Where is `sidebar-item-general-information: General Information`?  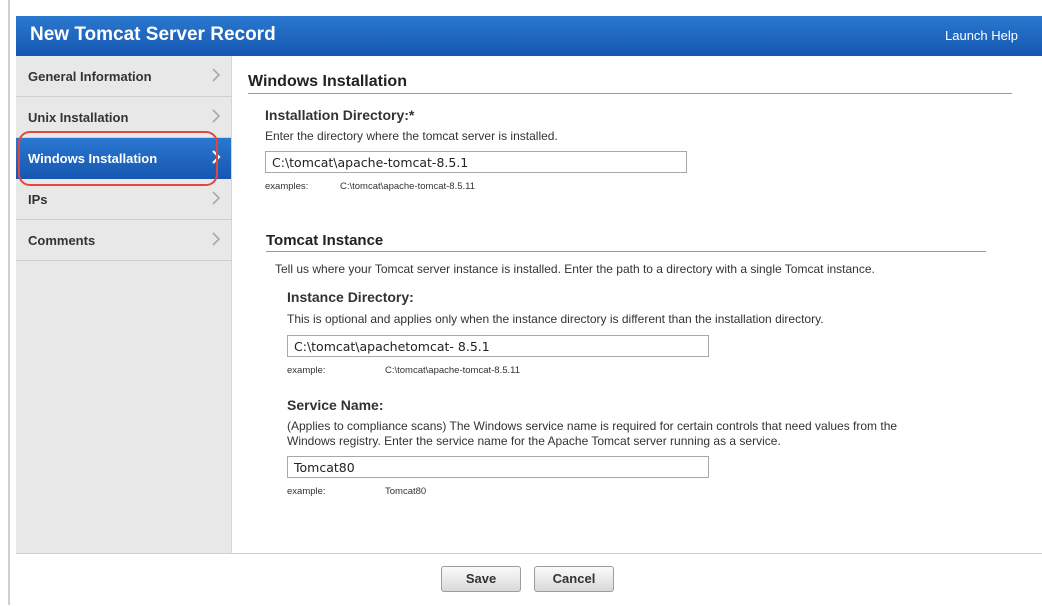 sidebar-item-general-information: General Information is located at coordinates (123, 76).